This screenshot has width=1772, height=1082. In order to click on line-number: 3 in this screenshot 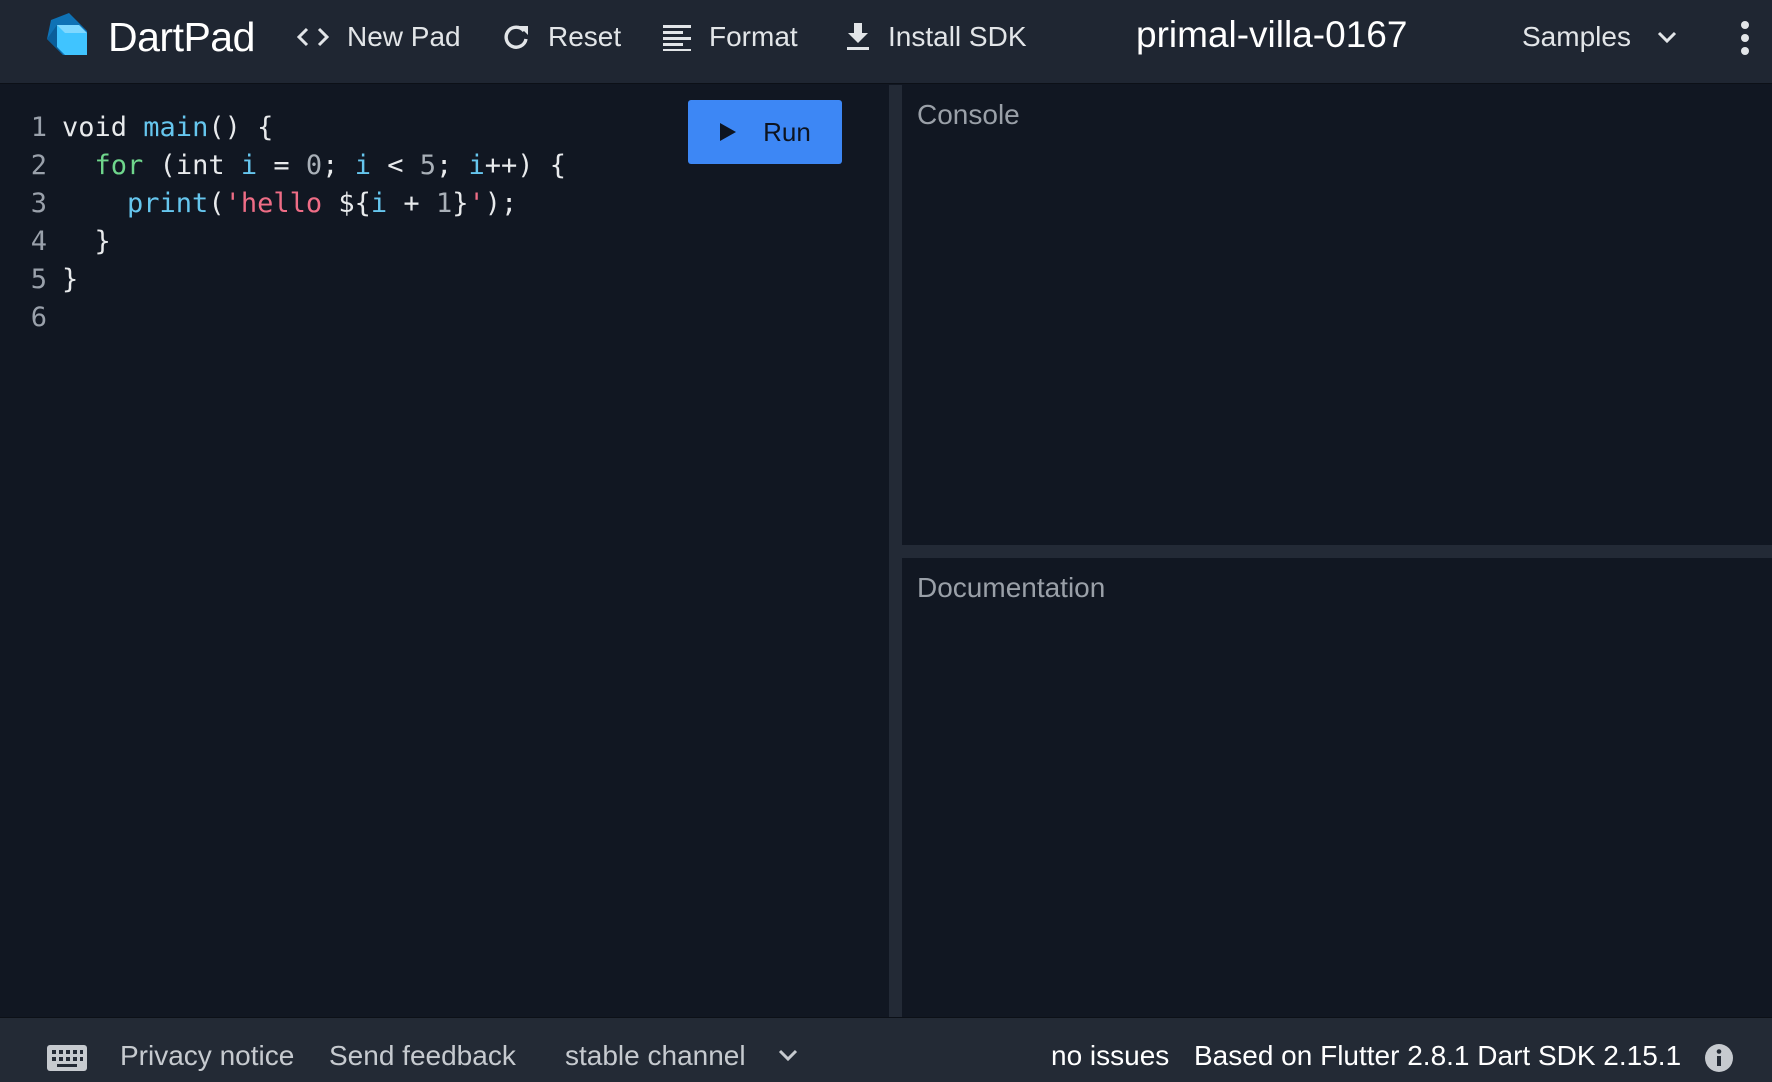, I will do `click(38, 203)`.